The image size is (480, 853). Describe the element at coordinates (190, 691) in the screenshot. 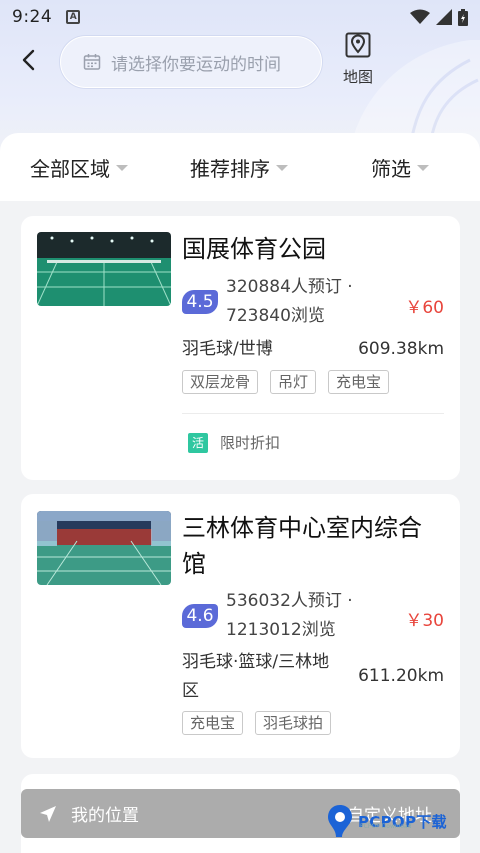

I see `venue-sports-line: 区` at that location.